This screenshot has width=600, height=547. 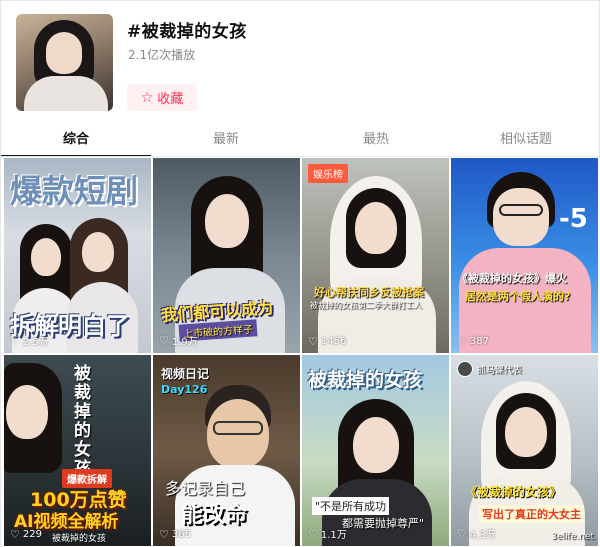 What do you see at coordinates (476, 534) in the screenshot?
I see `like-count: ♡ 4.3万` at bounding box center [476, 534].